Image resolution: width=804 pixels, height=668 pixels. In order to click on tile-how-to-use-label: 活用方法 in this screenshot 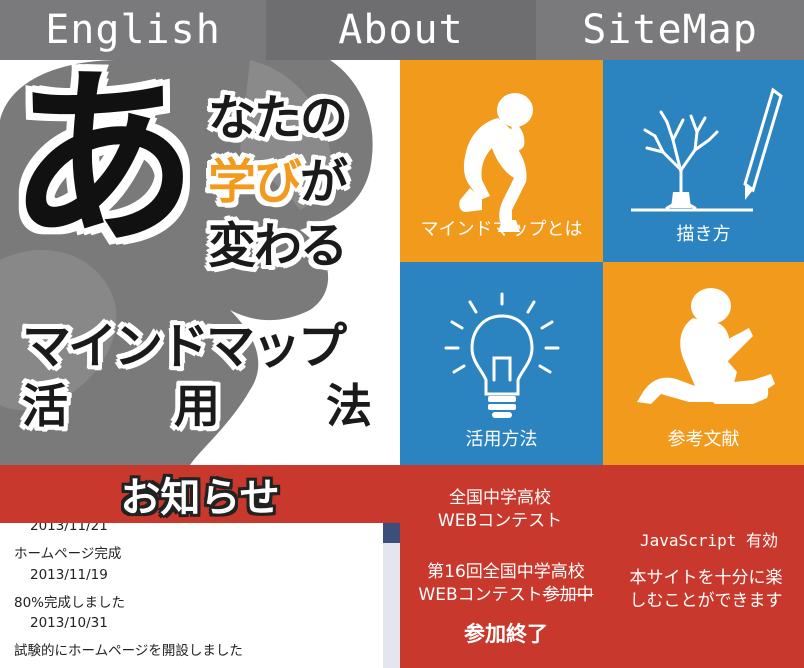, I will do `click(501, 439)`.